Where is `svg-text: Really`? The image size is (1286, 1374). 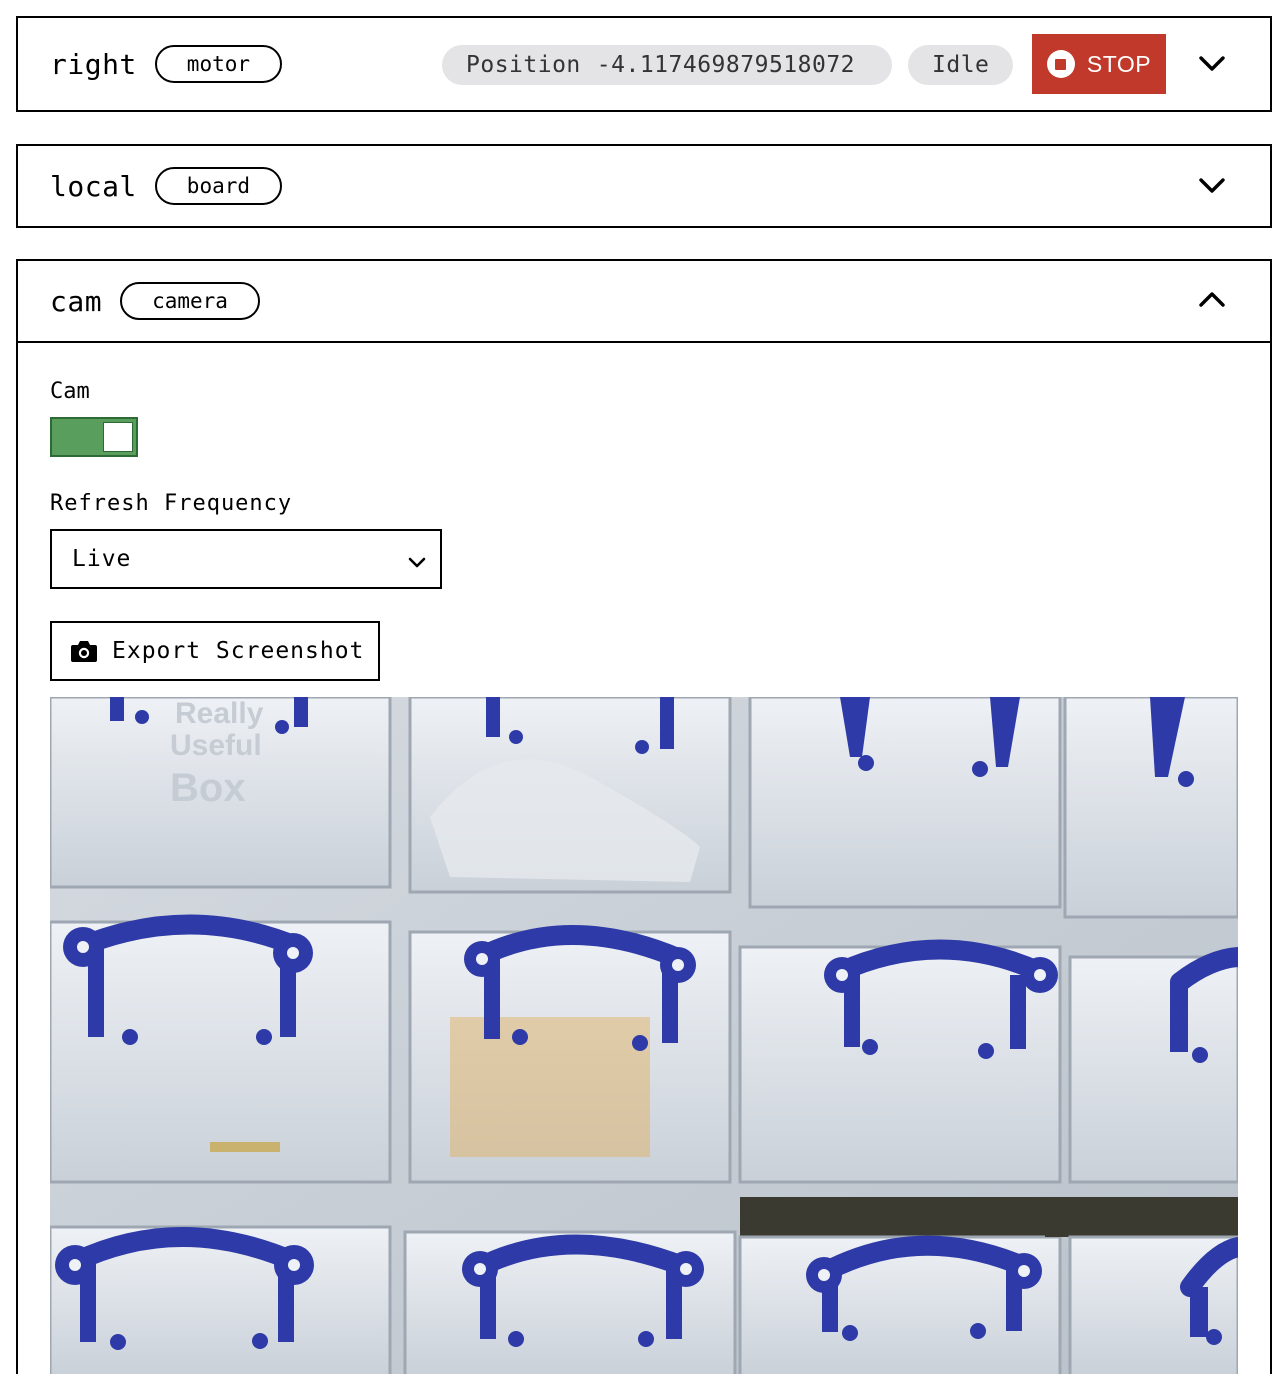 svg-text: Really is located at coordinates (219, 713).